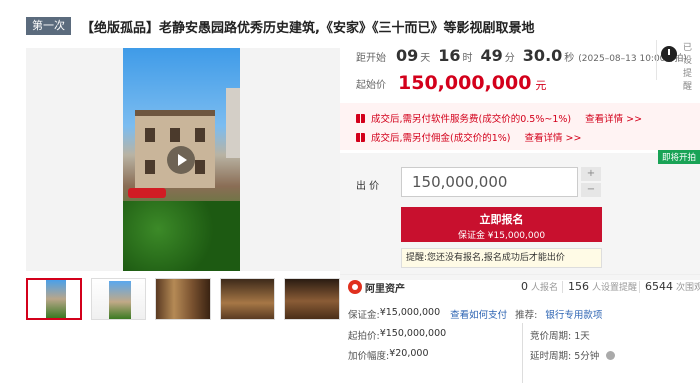 The height and width of the screenshot is (388, 700). Describe the element at coordinates (181, 236) in the screenshot. I see `garden-image` at that location.